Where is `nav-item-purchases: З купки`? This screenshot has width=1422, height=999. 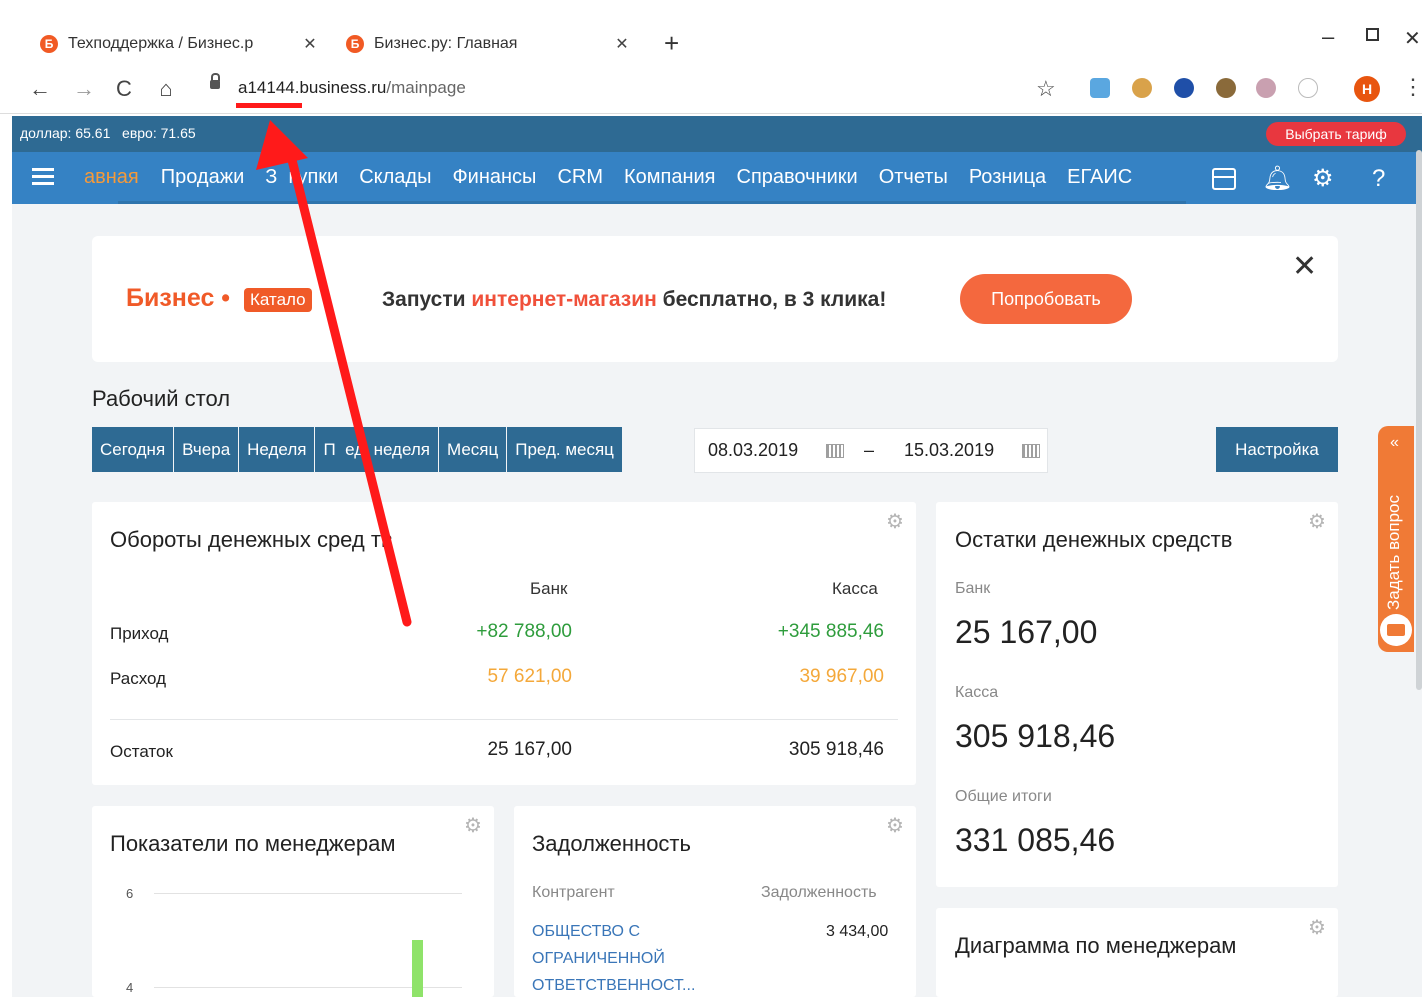 nav-item-purchases: З купки is located at coordinates (301, 177).